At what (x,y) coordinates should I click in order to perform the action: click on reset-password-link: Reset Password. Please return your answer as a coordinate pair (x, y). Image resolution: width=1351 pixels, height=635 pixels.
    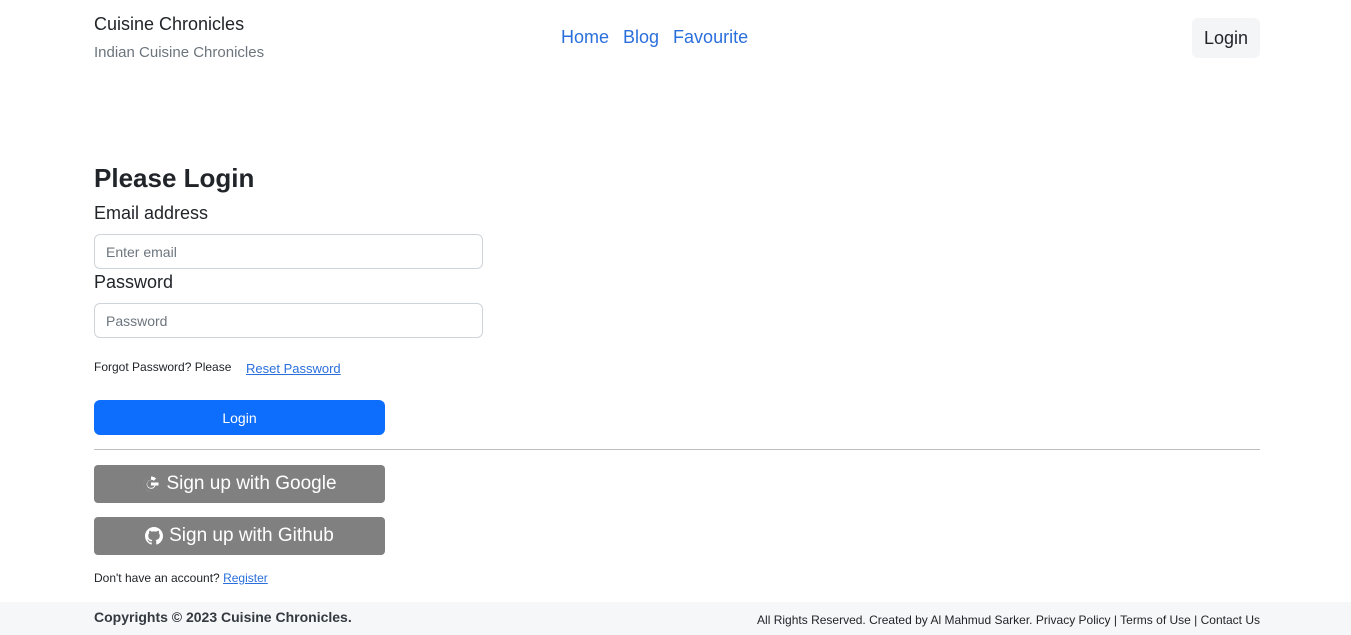
    Looking at the image, I should click on (293, 368).